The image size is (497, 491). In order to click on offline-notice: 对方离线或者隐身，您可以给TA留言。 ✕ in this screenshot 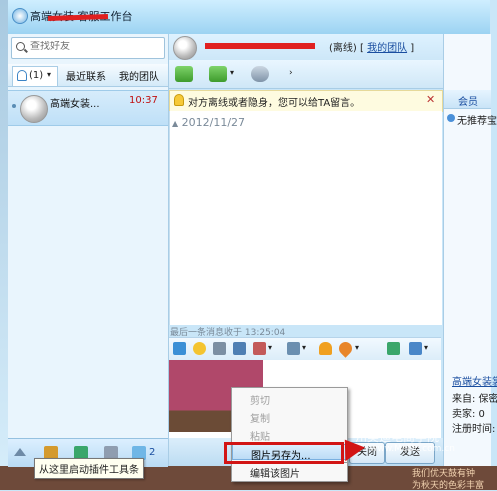, I will do `click(306, 101)`.